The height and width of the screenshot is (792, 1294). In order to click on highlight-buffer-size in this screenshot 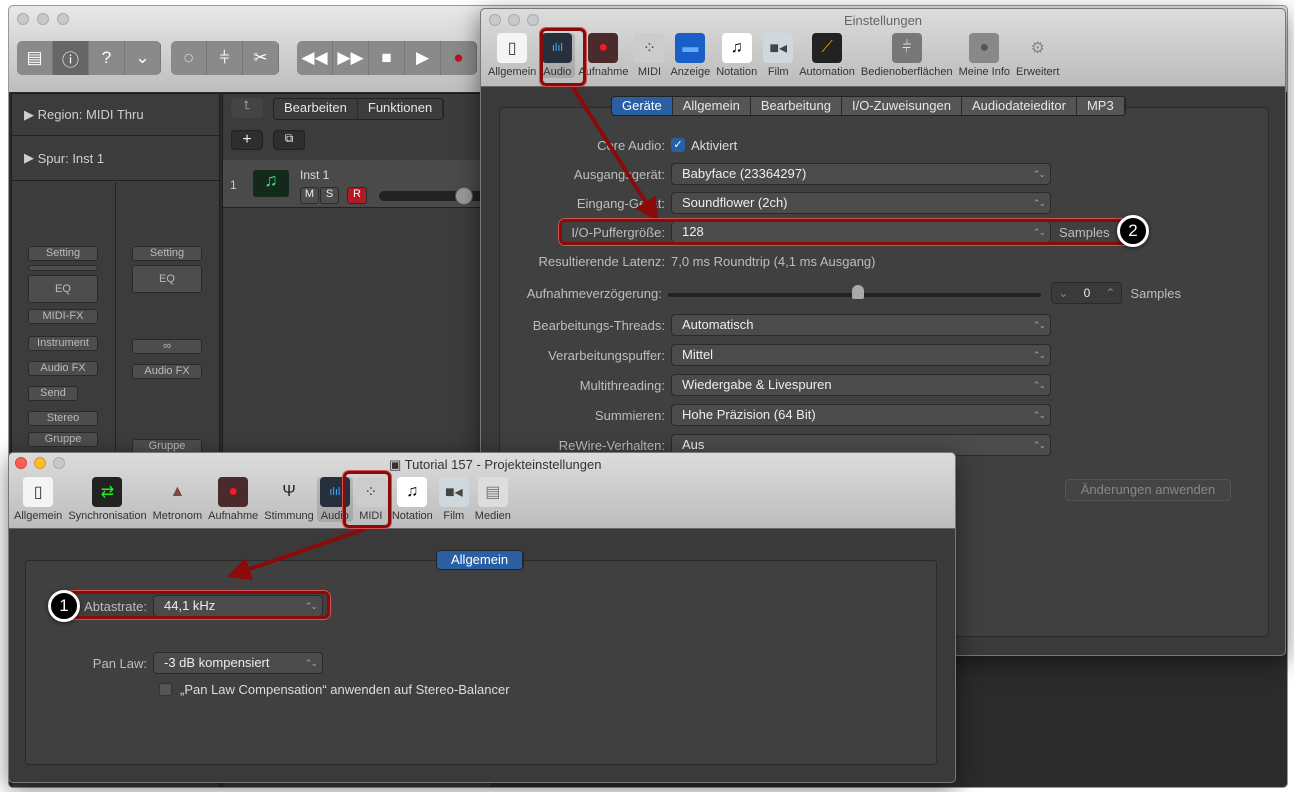, I will do `click(846, 232)`.